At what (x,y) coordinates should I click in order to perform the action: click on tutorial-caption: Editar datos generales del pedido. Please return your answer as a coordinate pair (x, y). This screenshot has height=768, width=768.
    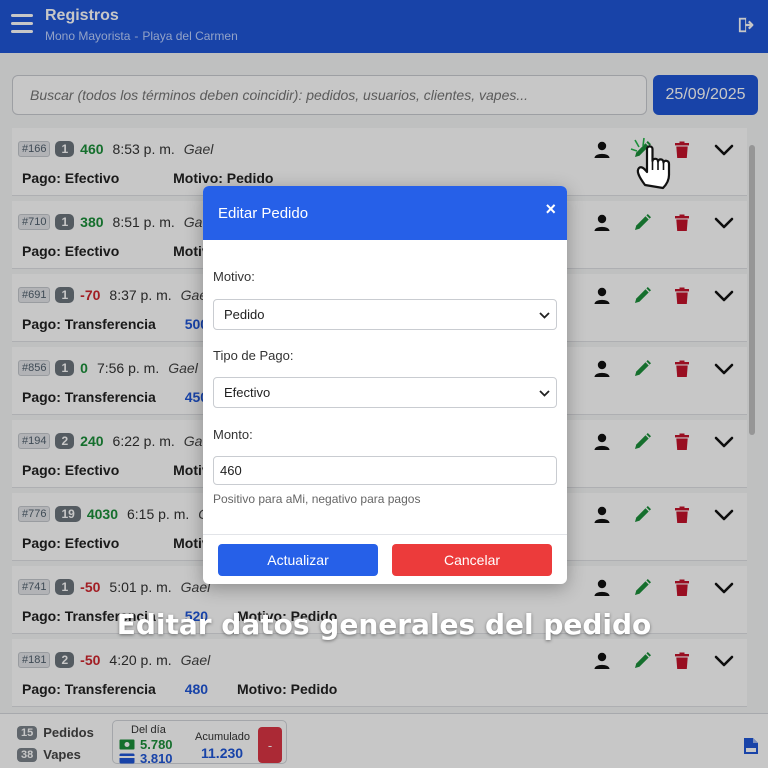
    Looking at the image, I should click on (384, 624).